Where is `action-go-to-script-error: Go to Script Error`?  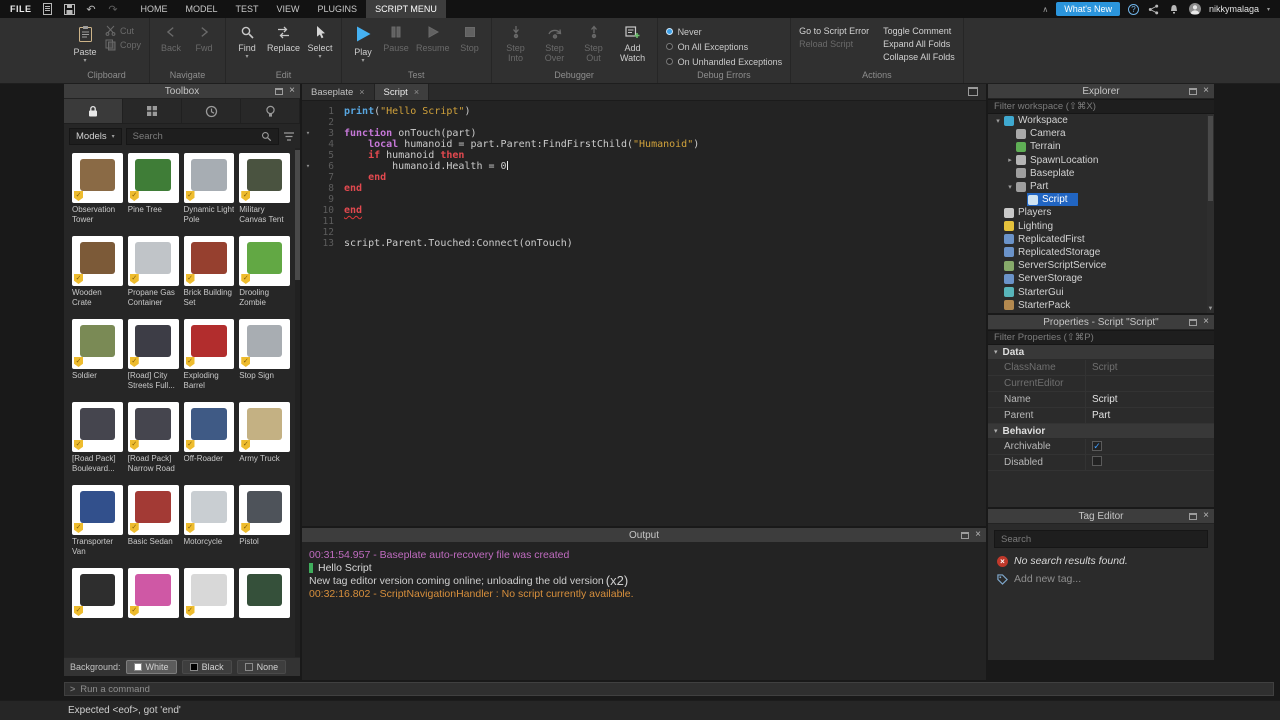
action-go-to-script-error: Go to Script Error is located at coordinates (834, 31).